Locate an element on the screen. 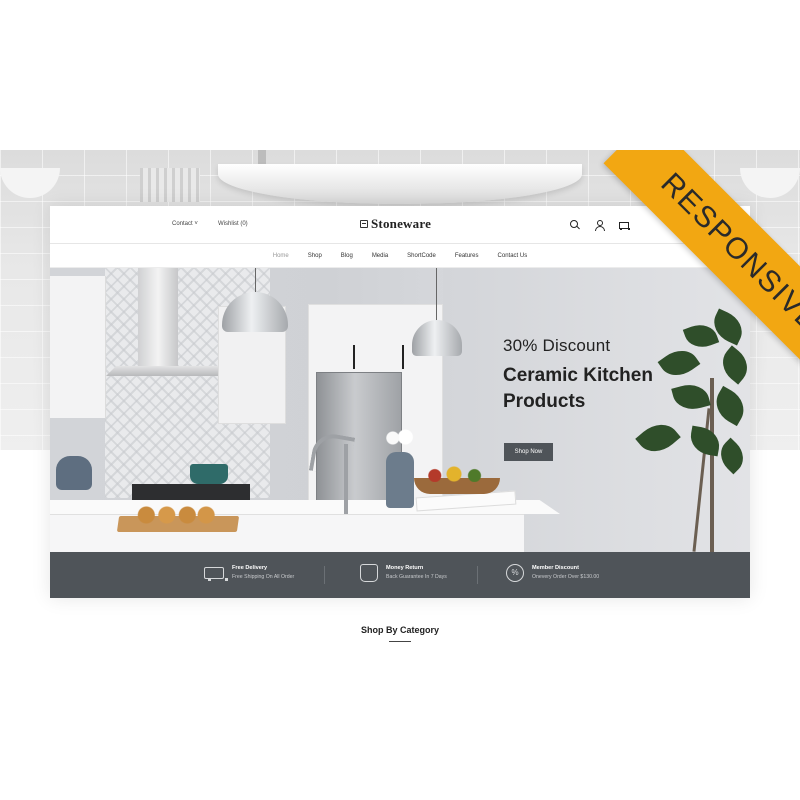  feature-subtitle: Onevery Order Over $130.00 is located at coordinates (566, 577).